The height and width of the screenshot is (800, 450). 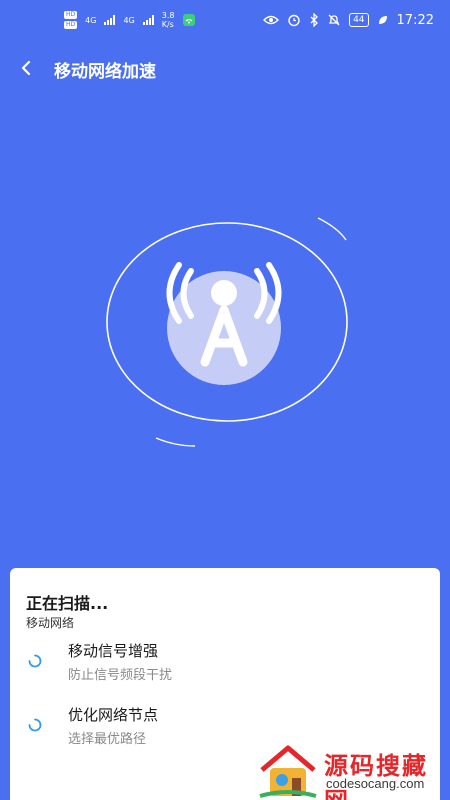 What do you see at coordinates (189, 20) in the screenshot?
I see `wifi-hotspot-icon` at bounding box center [189, 20].